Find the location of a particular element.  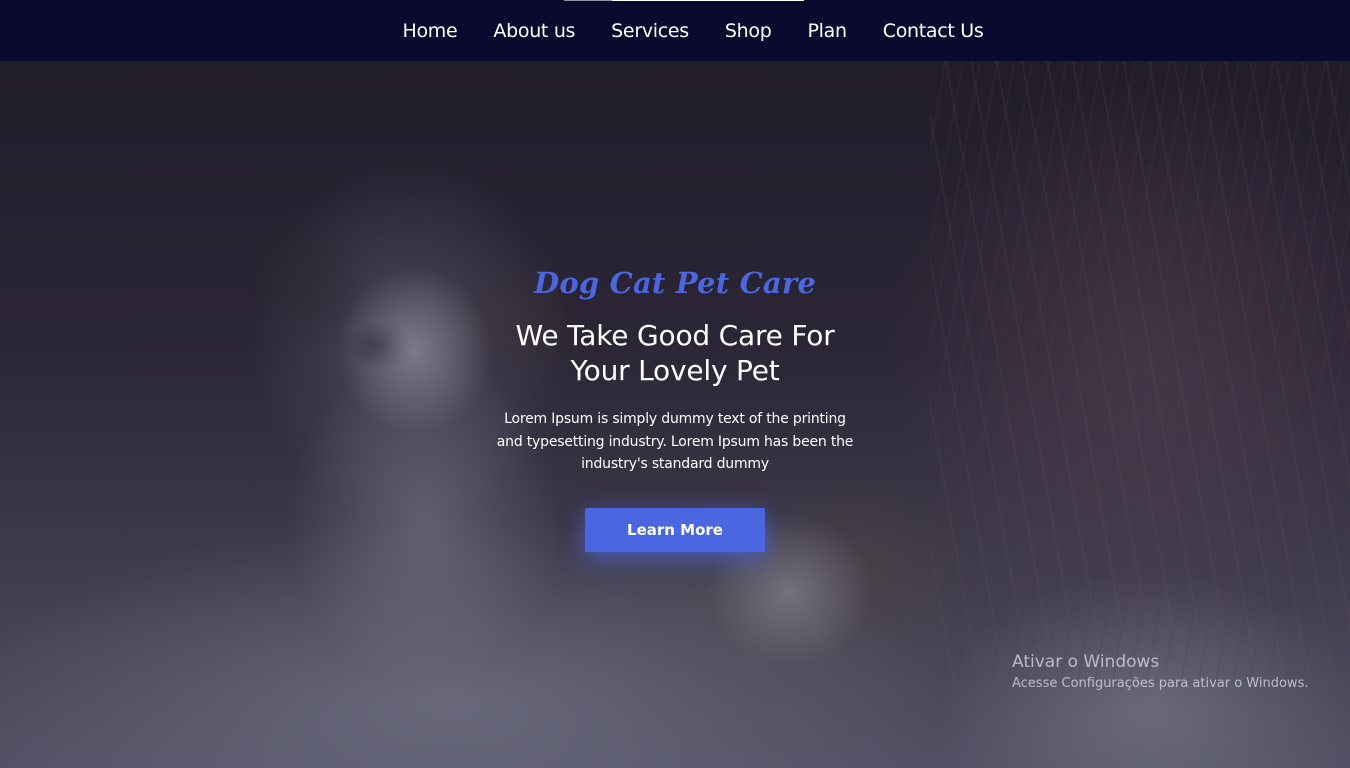

hero-title-line-1: We Take Good Care For is located at coordinates (675, 335).